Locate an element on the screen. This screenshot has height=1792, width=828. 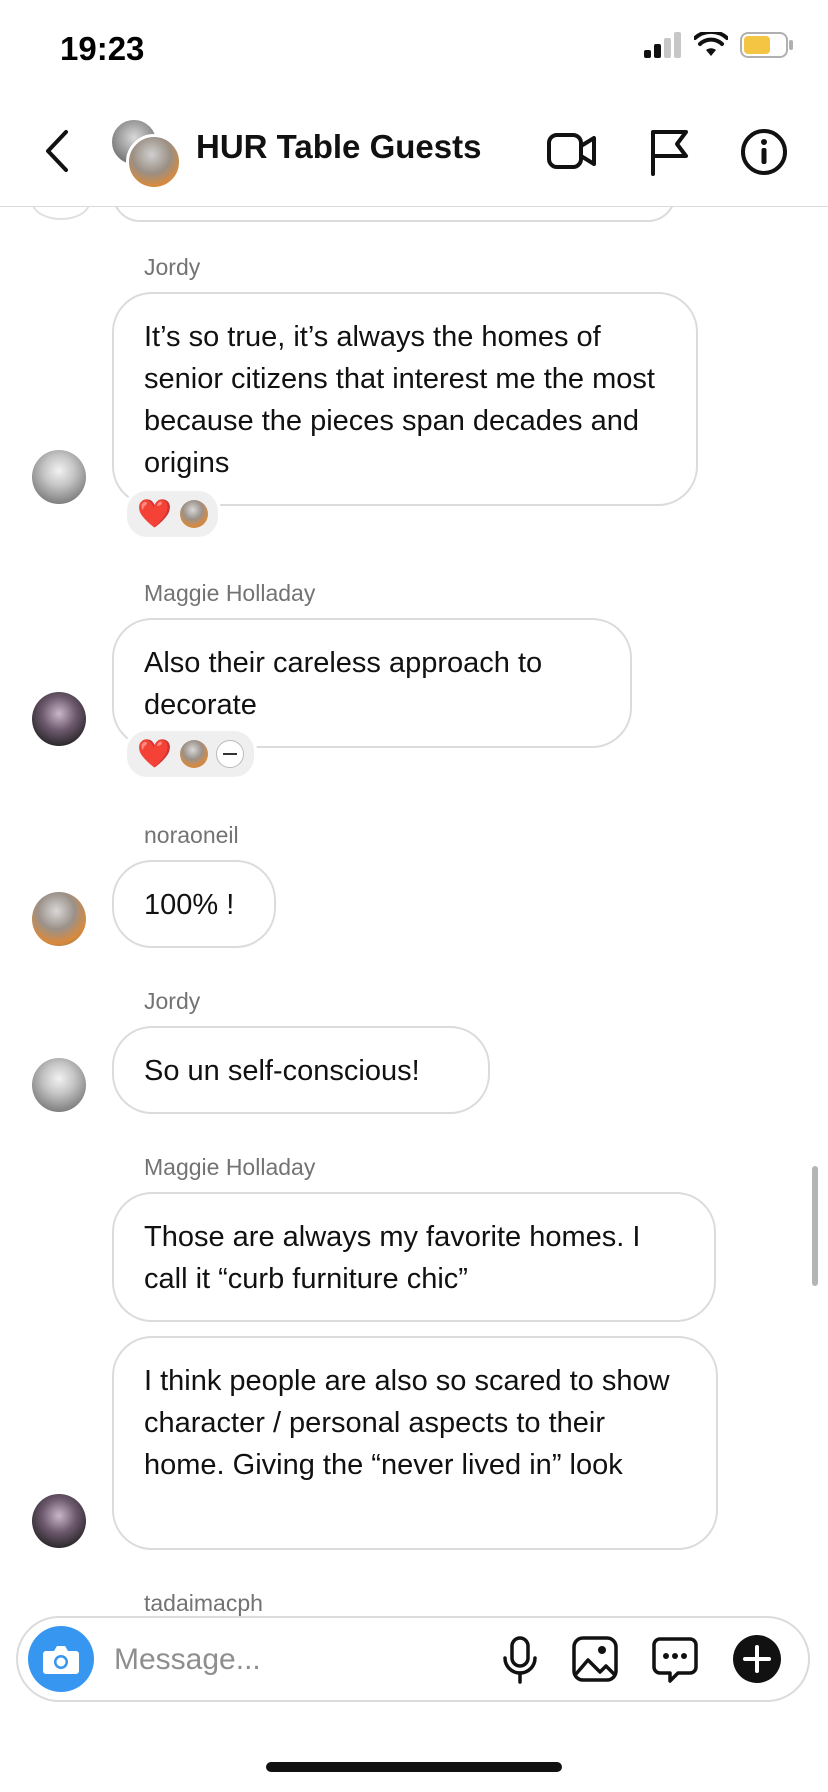
battery-icon is located at coordinates (766, 45).